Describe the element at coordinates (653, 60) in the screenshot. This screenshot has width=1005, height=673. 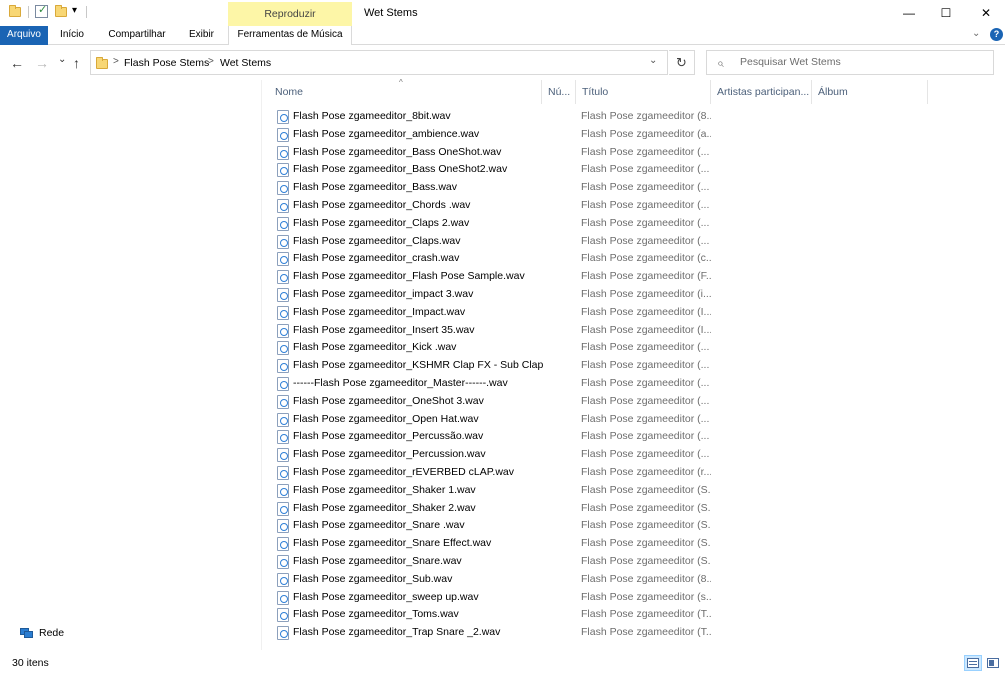
I see `address-dropdown-icon: ⌄` at that location.